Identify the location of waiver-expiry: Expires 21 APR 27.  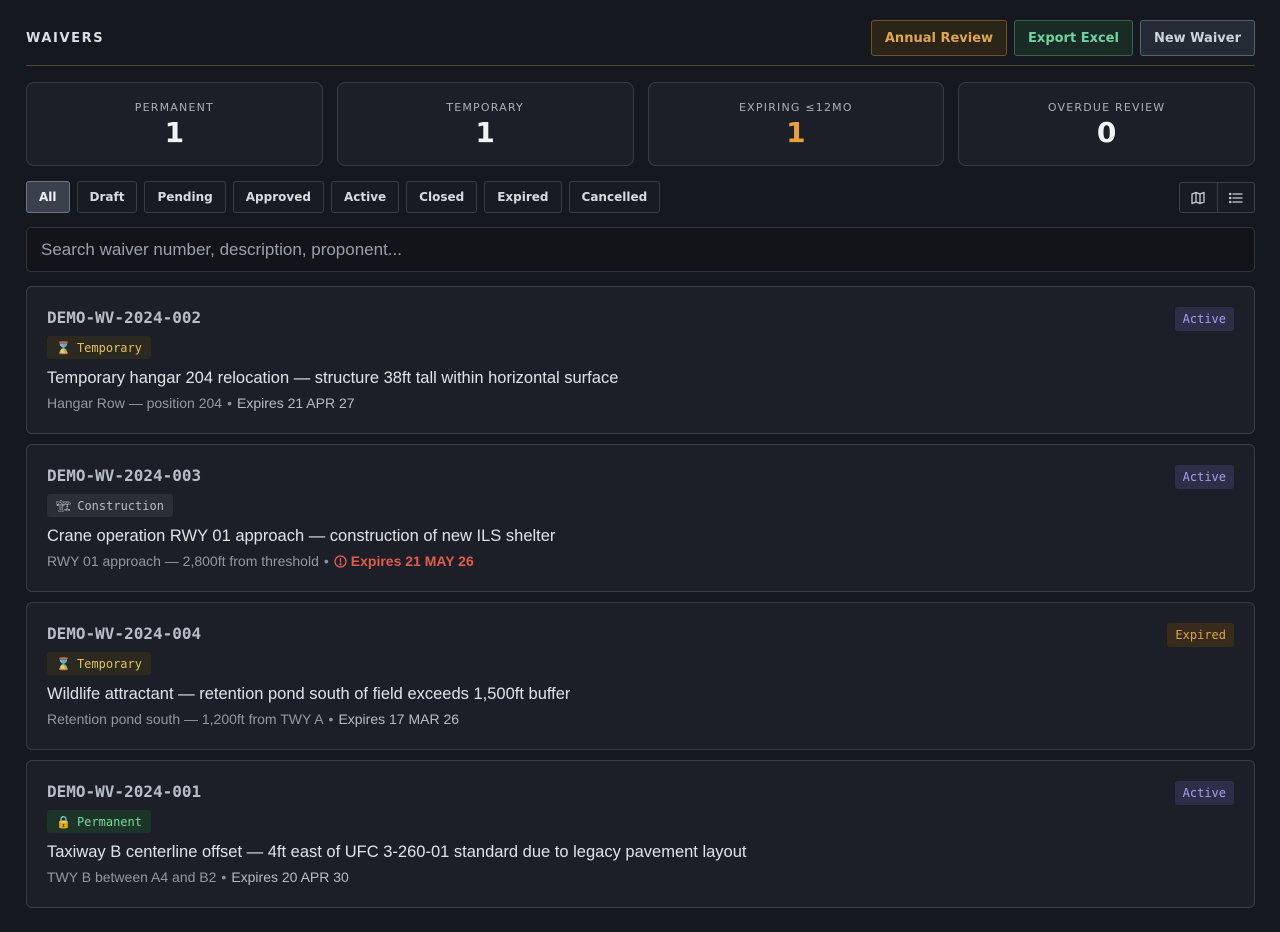
(296, 403).